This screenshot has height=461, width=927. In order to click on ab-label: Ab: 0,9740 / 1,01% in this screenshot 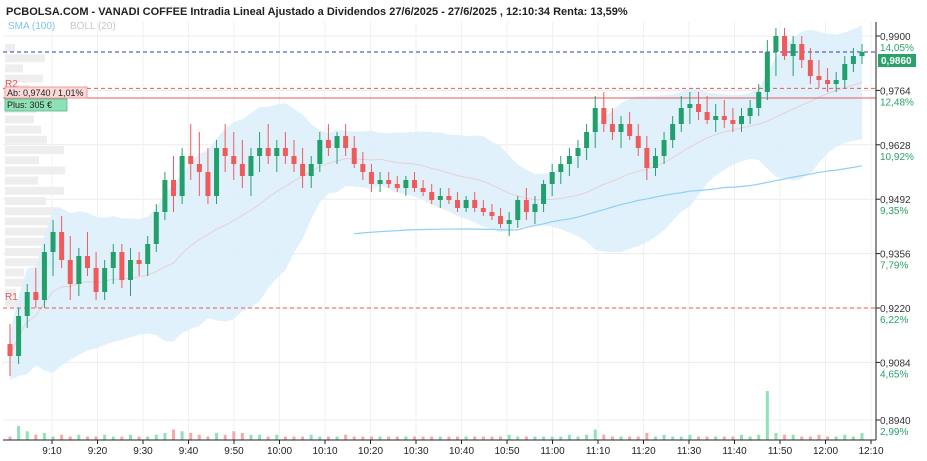, I will do `click(45, 93)`.